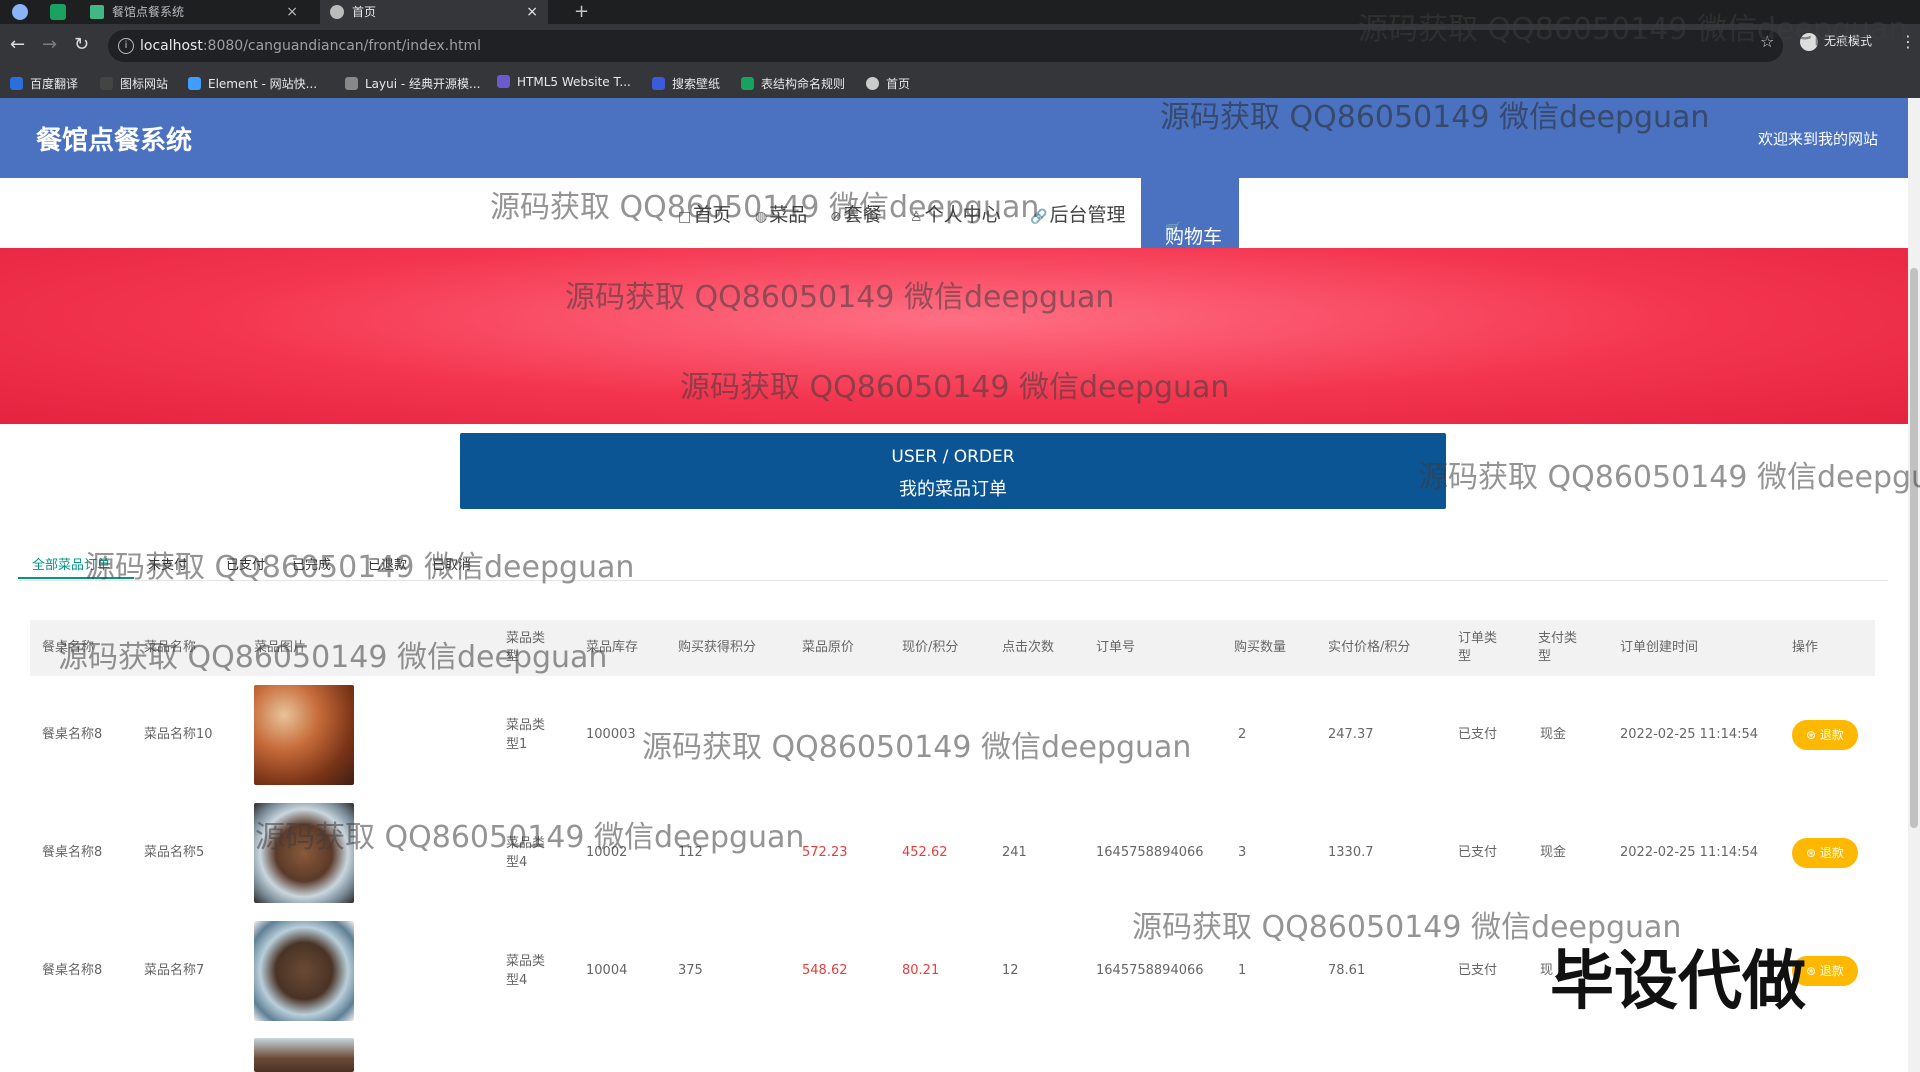  Describe the element at coordinates (97, 12) in the screenshot. I see `vue-icon` at that location.